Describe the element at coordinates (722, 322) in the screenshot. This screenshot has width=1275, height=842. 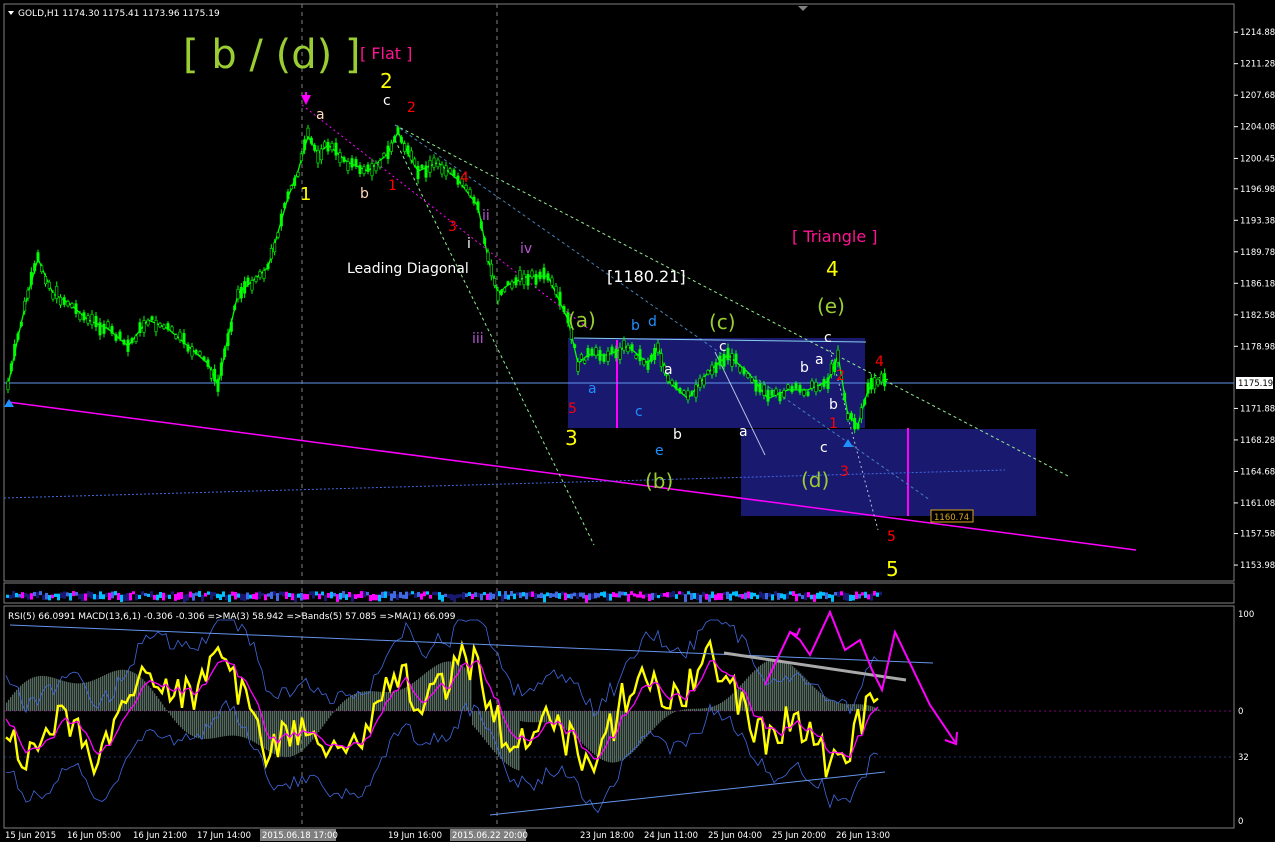
I see `wave-label: (c)` at that location.